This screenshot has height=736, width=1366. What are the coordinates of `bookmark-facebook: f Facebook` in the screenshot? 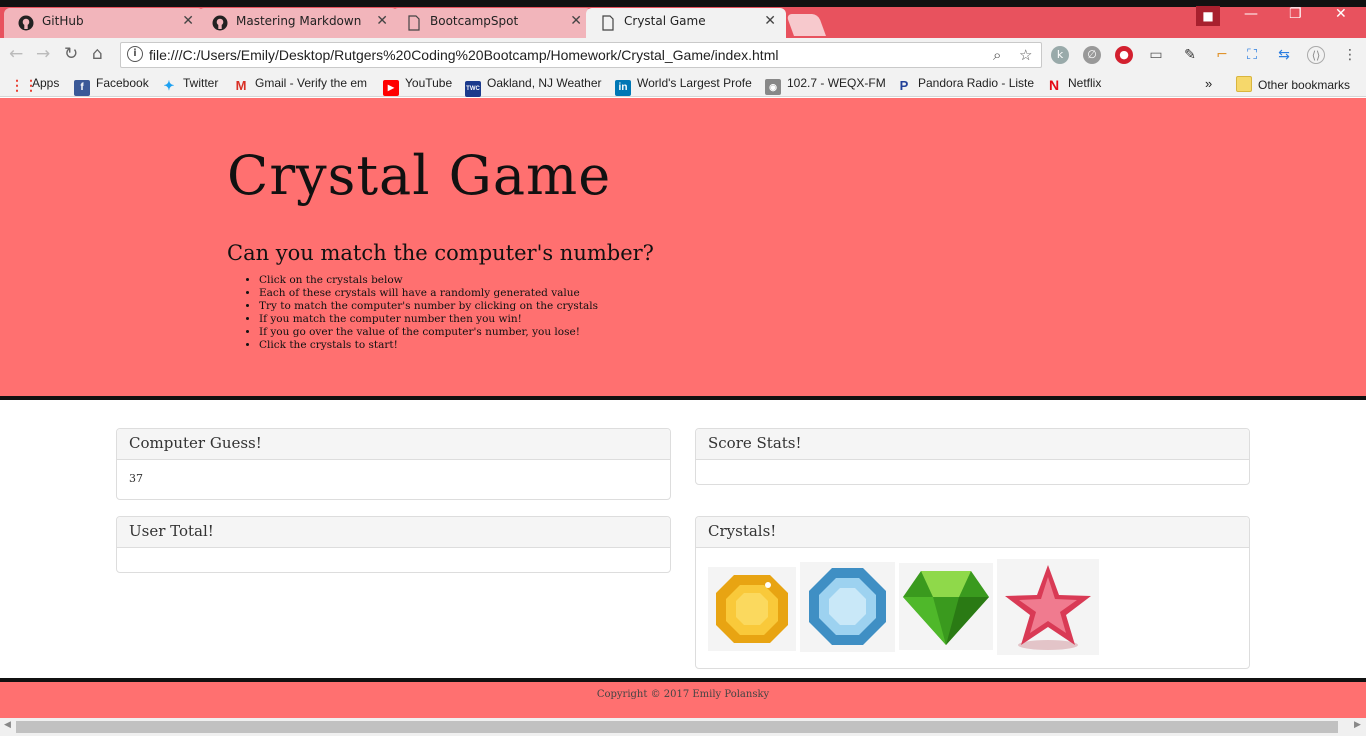 It's located at (111, 86).